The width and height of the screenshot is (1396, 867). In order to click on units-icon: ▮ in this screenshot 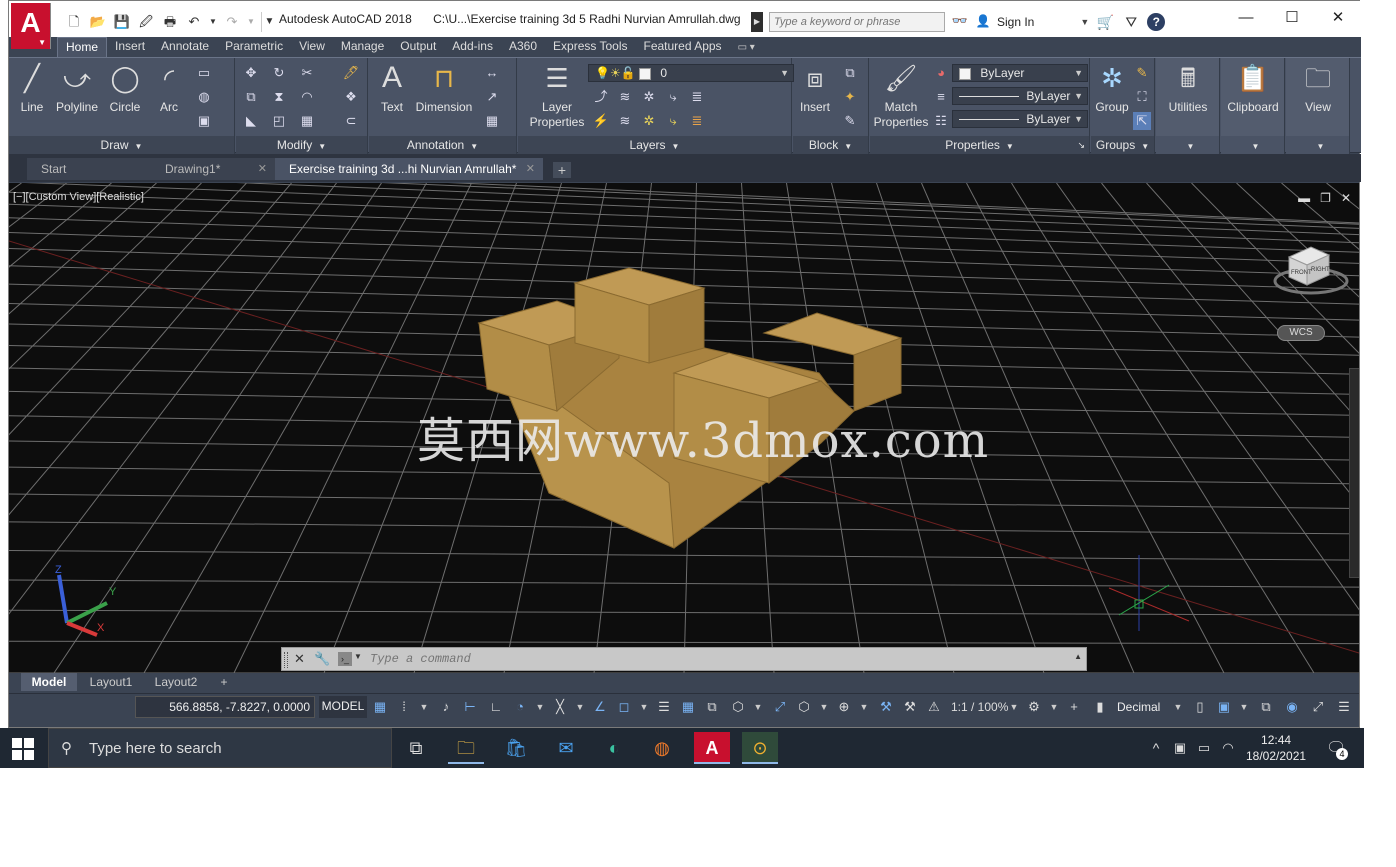, I will do `click(1100, 707)`.